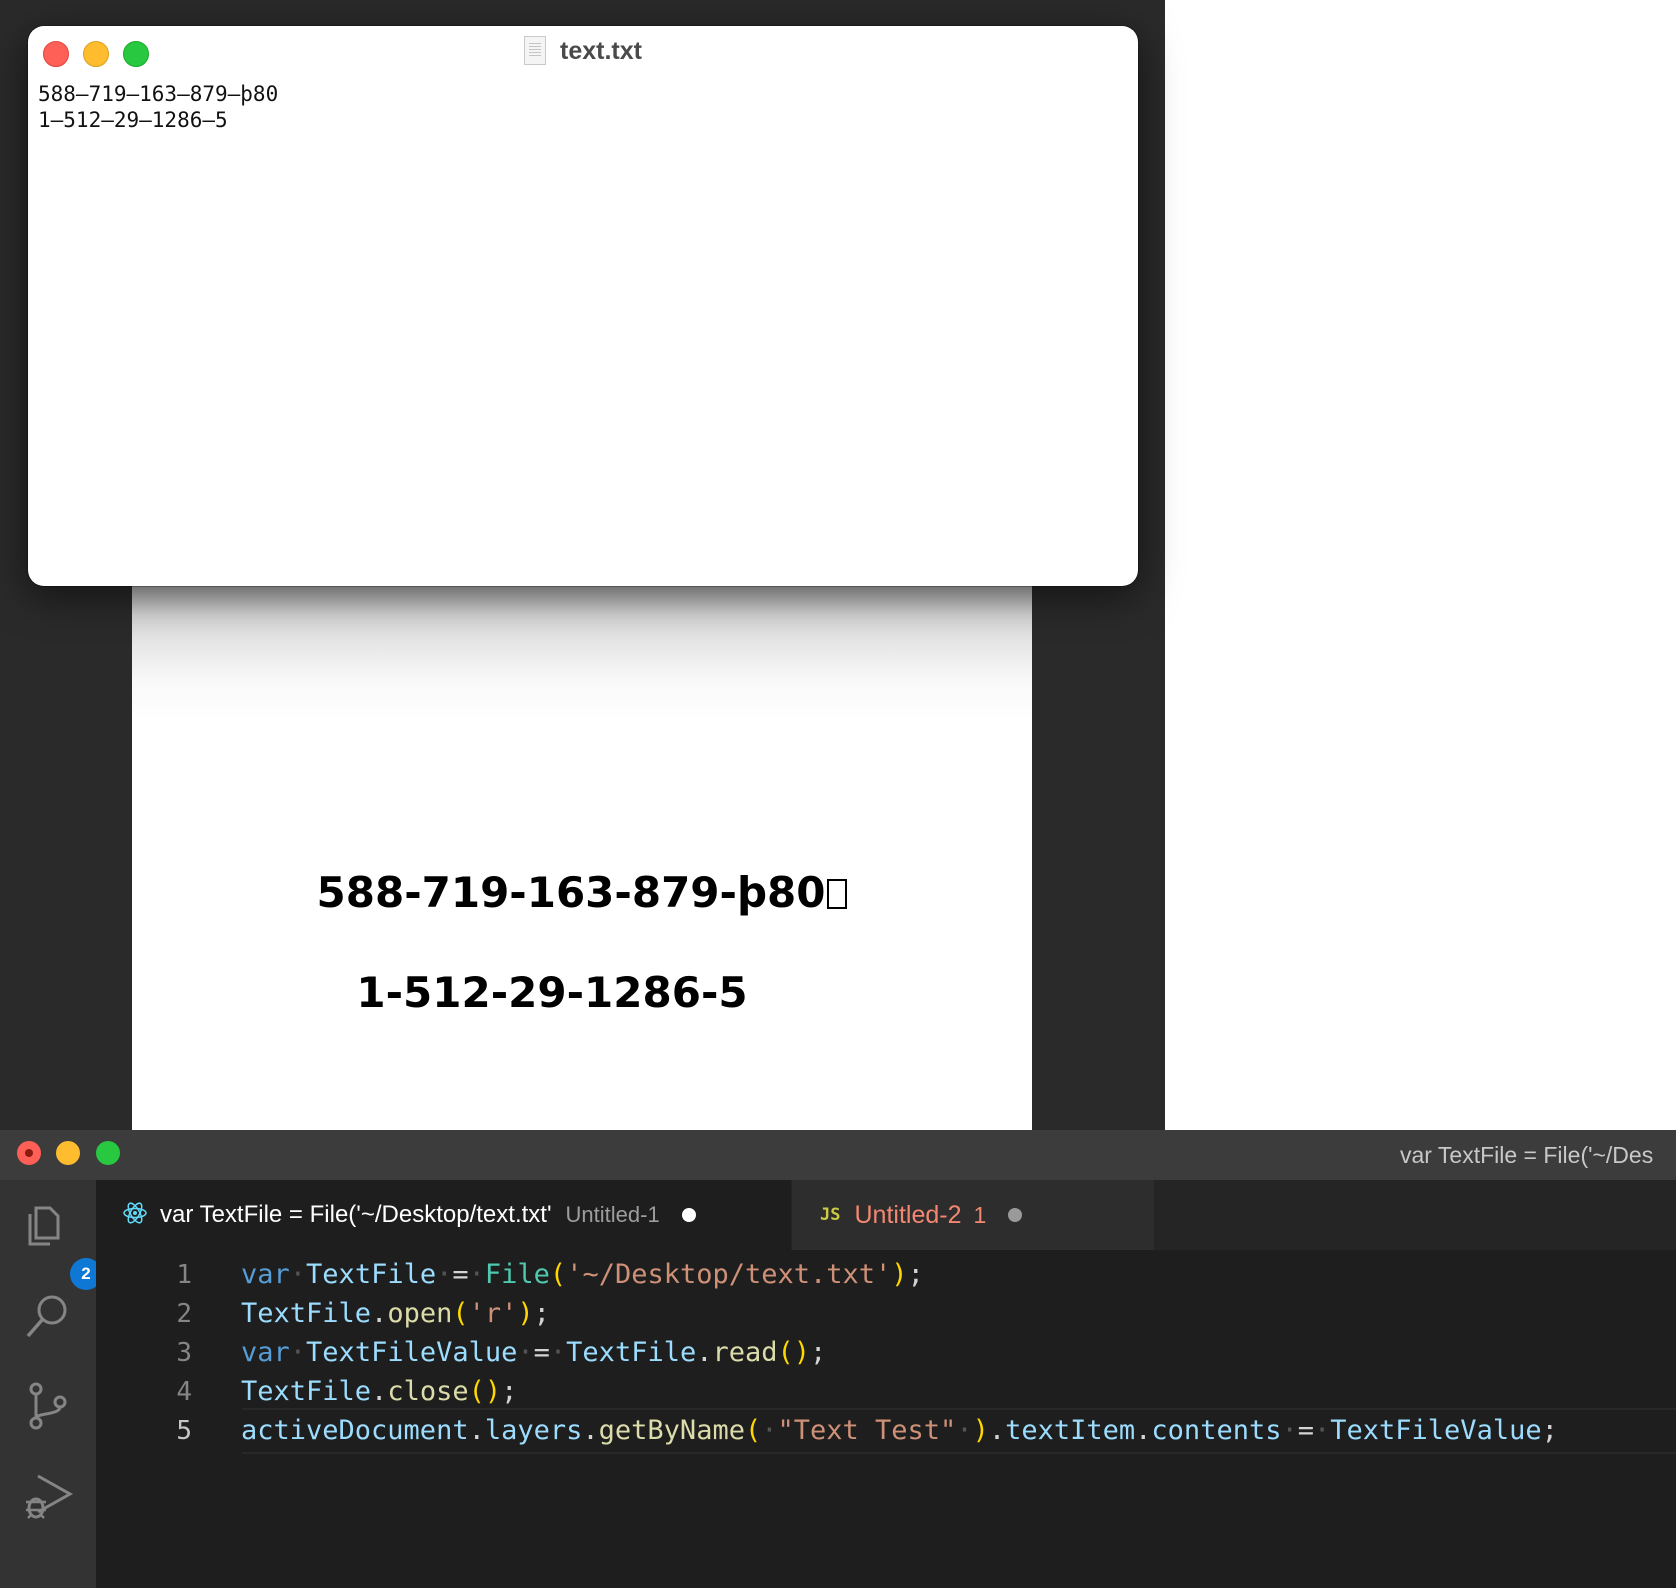 This screenshot has height=1588, width=1676. I want to click on text-document-icon, so click(535, 50).